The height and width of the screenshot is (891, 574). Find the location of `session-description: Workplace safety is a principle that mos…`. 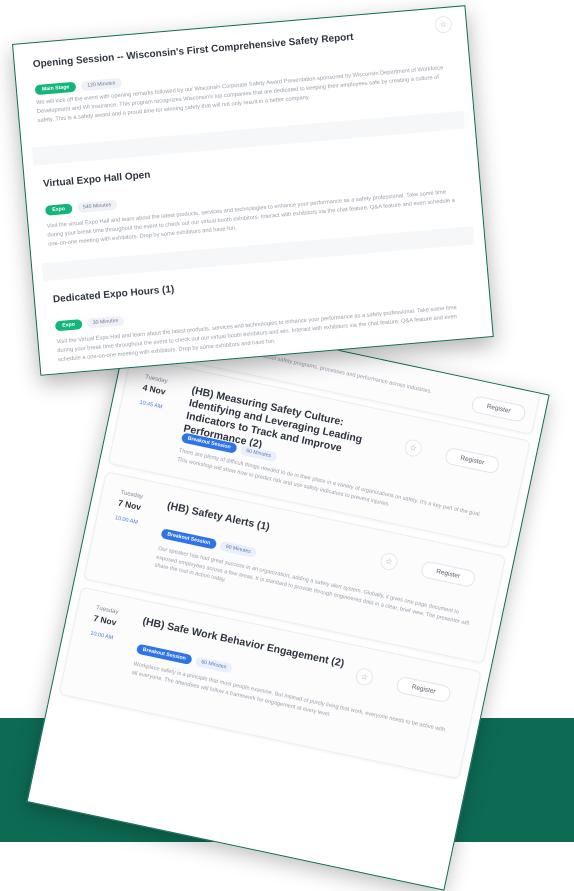

session-description: Workplace safety is a principle that mos… is located at coordinates (288, 697).